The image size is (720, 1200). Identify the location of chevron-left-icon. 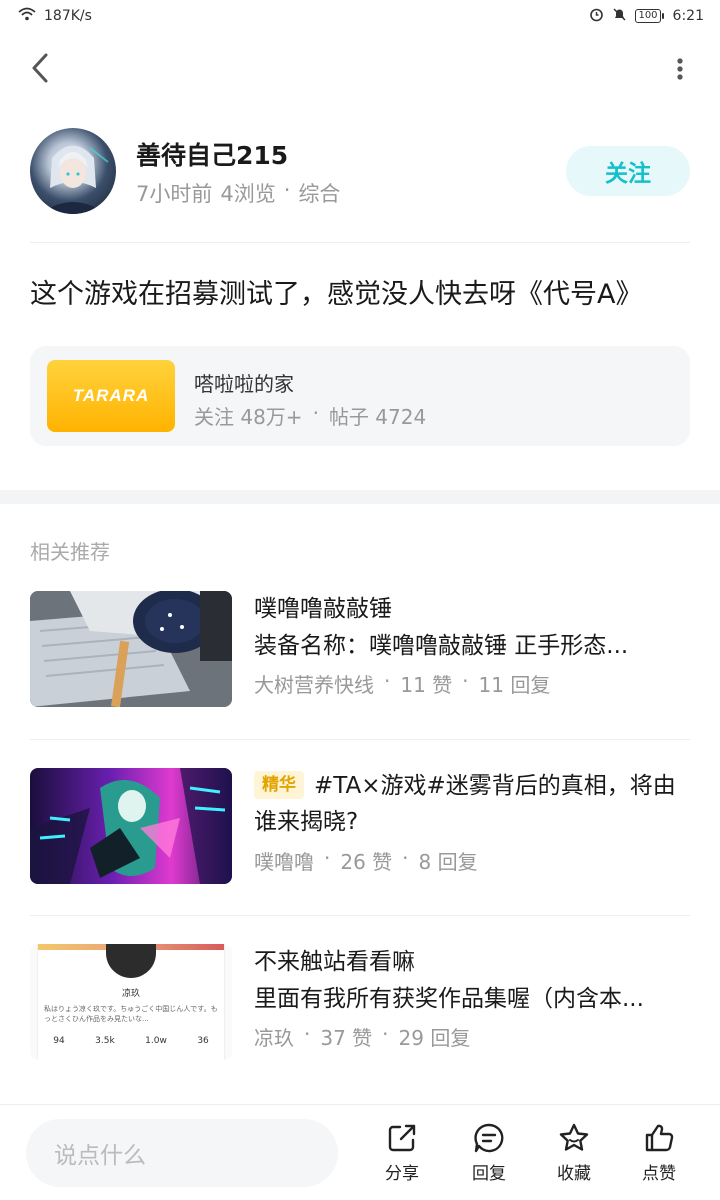
(40, 68).